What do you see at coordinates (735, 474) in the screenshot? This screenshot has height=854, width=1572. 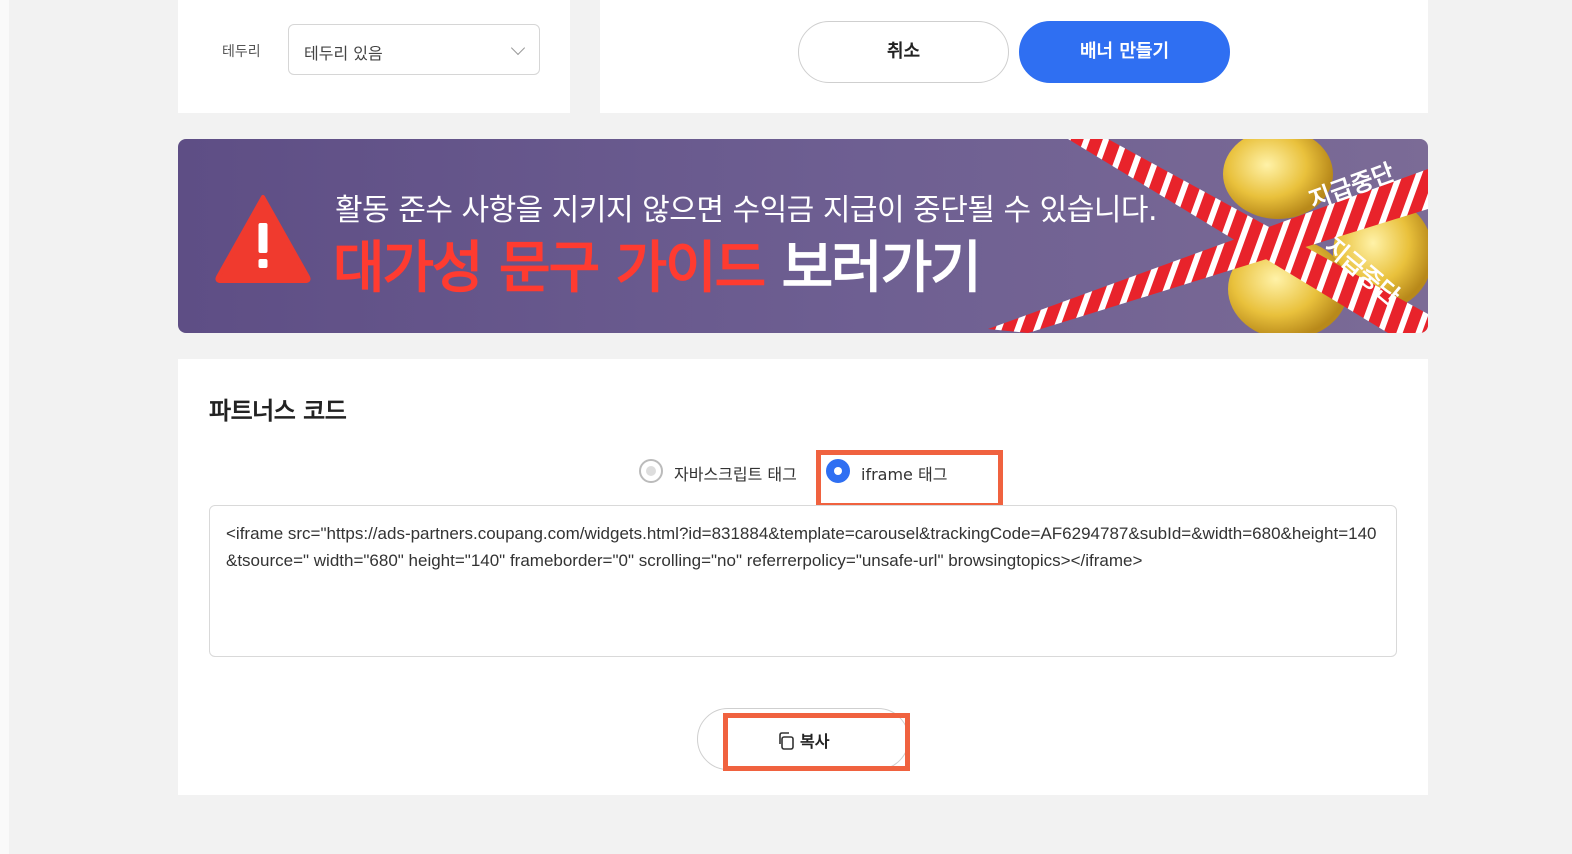 I see `radio-label-javascript: 자바스크립트 태그` at bounding box center [735, 474].